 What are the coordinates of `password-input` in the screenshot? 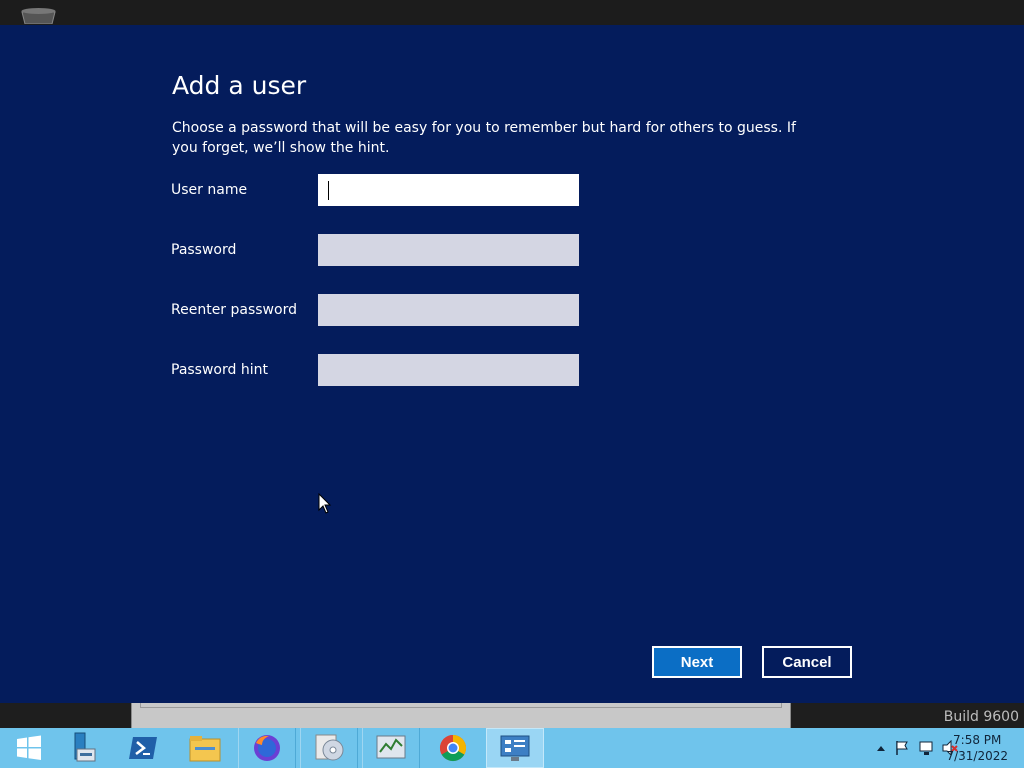 It's located at (448, 250).